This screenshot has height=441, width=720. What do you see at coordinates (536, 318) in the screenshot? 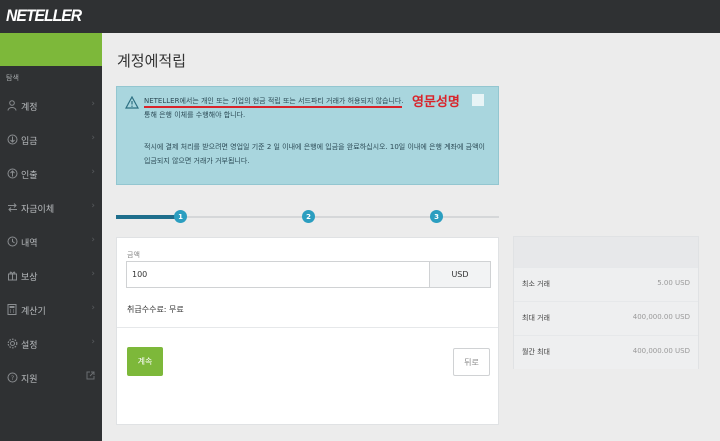
I see `limit-label: 최대 거래` at bounding box center [536, 318].